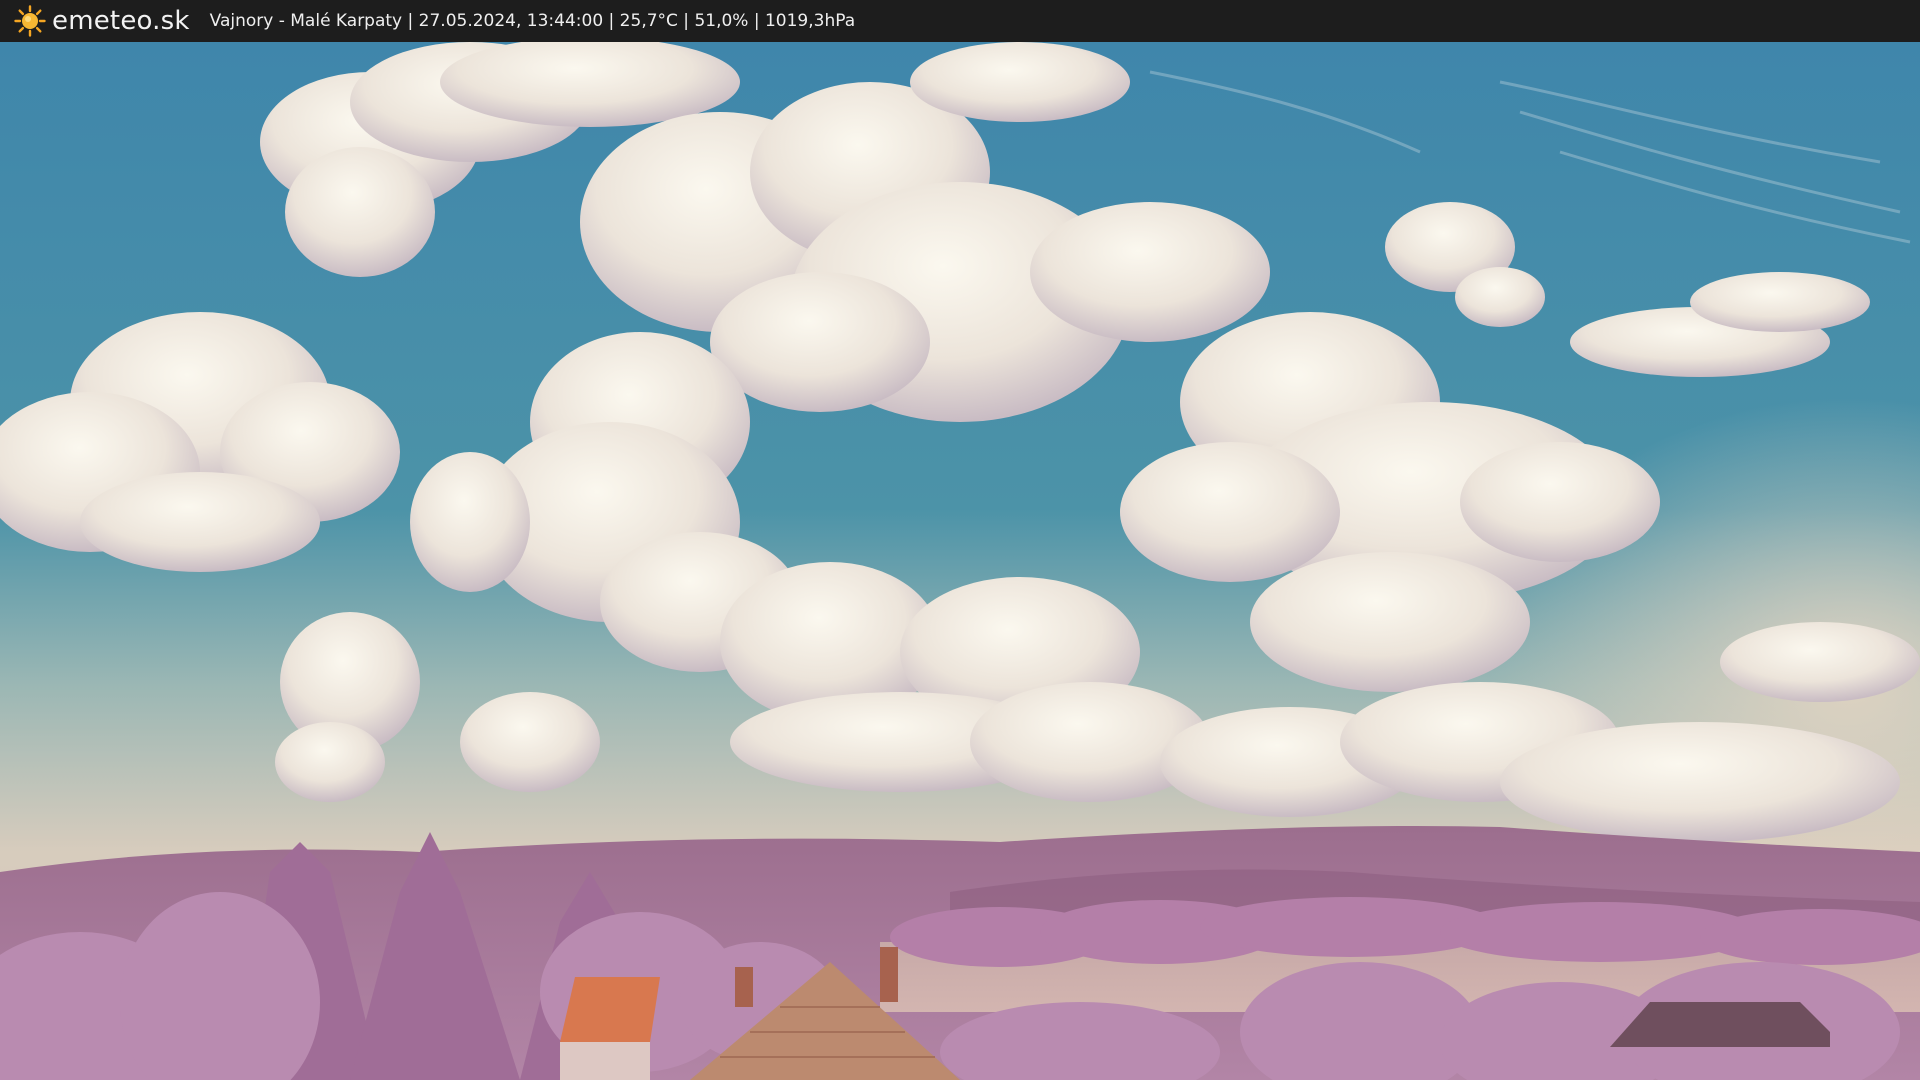 The width and height of the screenshot is (1920, 1080). I want to click on site-logo-link: emeteo.sk, so click(102, 21).